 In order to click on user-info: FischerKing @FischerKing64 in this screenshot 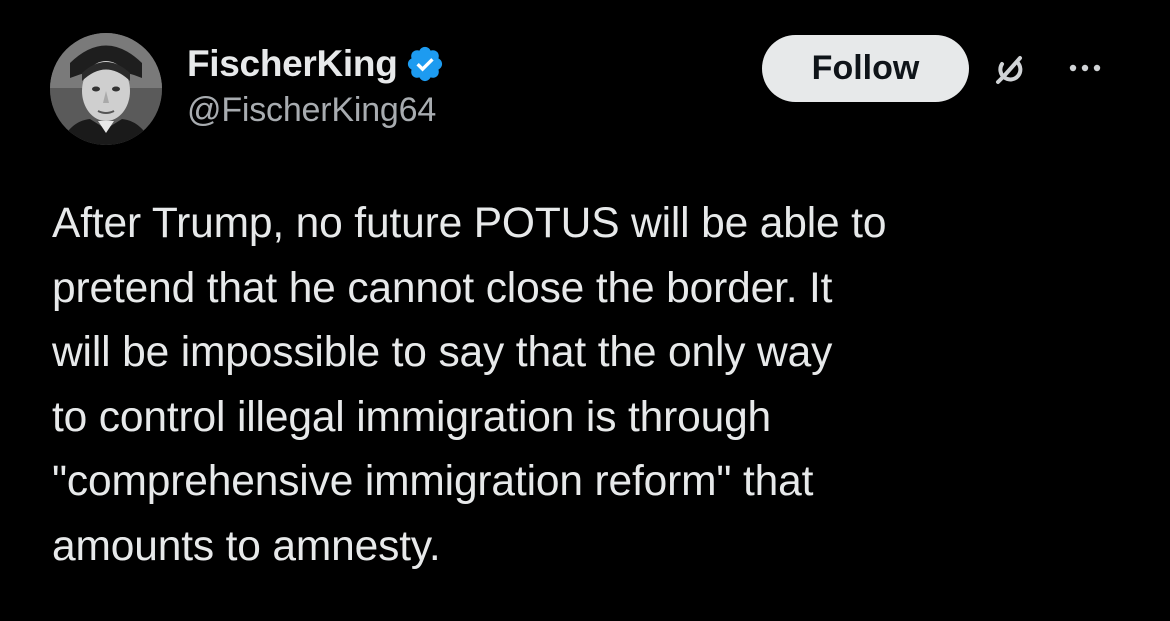, I will do `click(316, 84)`.